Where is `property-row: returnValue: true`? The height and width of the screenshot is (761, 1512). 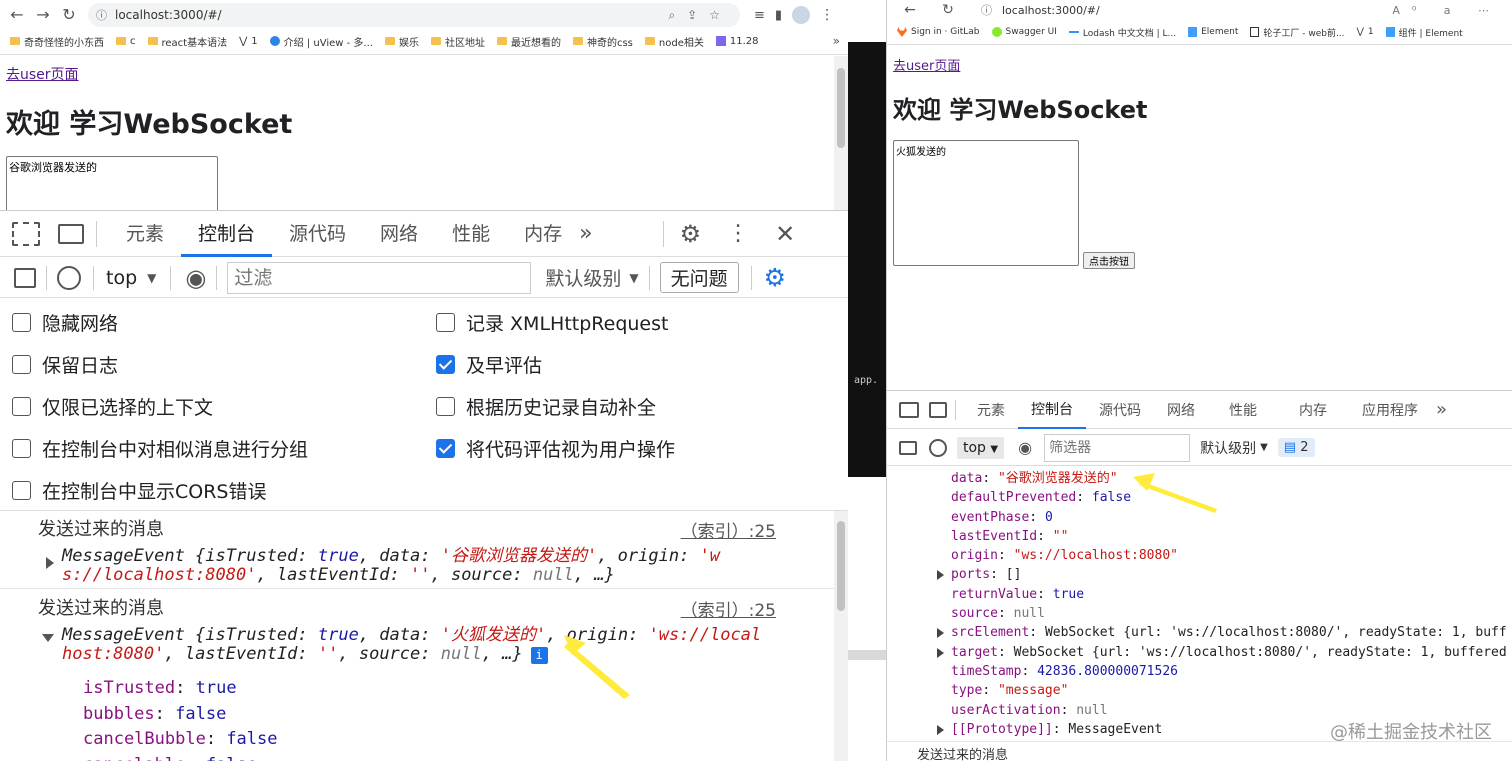 property-row: returnValue: true is located at coordinates (1199, 594).